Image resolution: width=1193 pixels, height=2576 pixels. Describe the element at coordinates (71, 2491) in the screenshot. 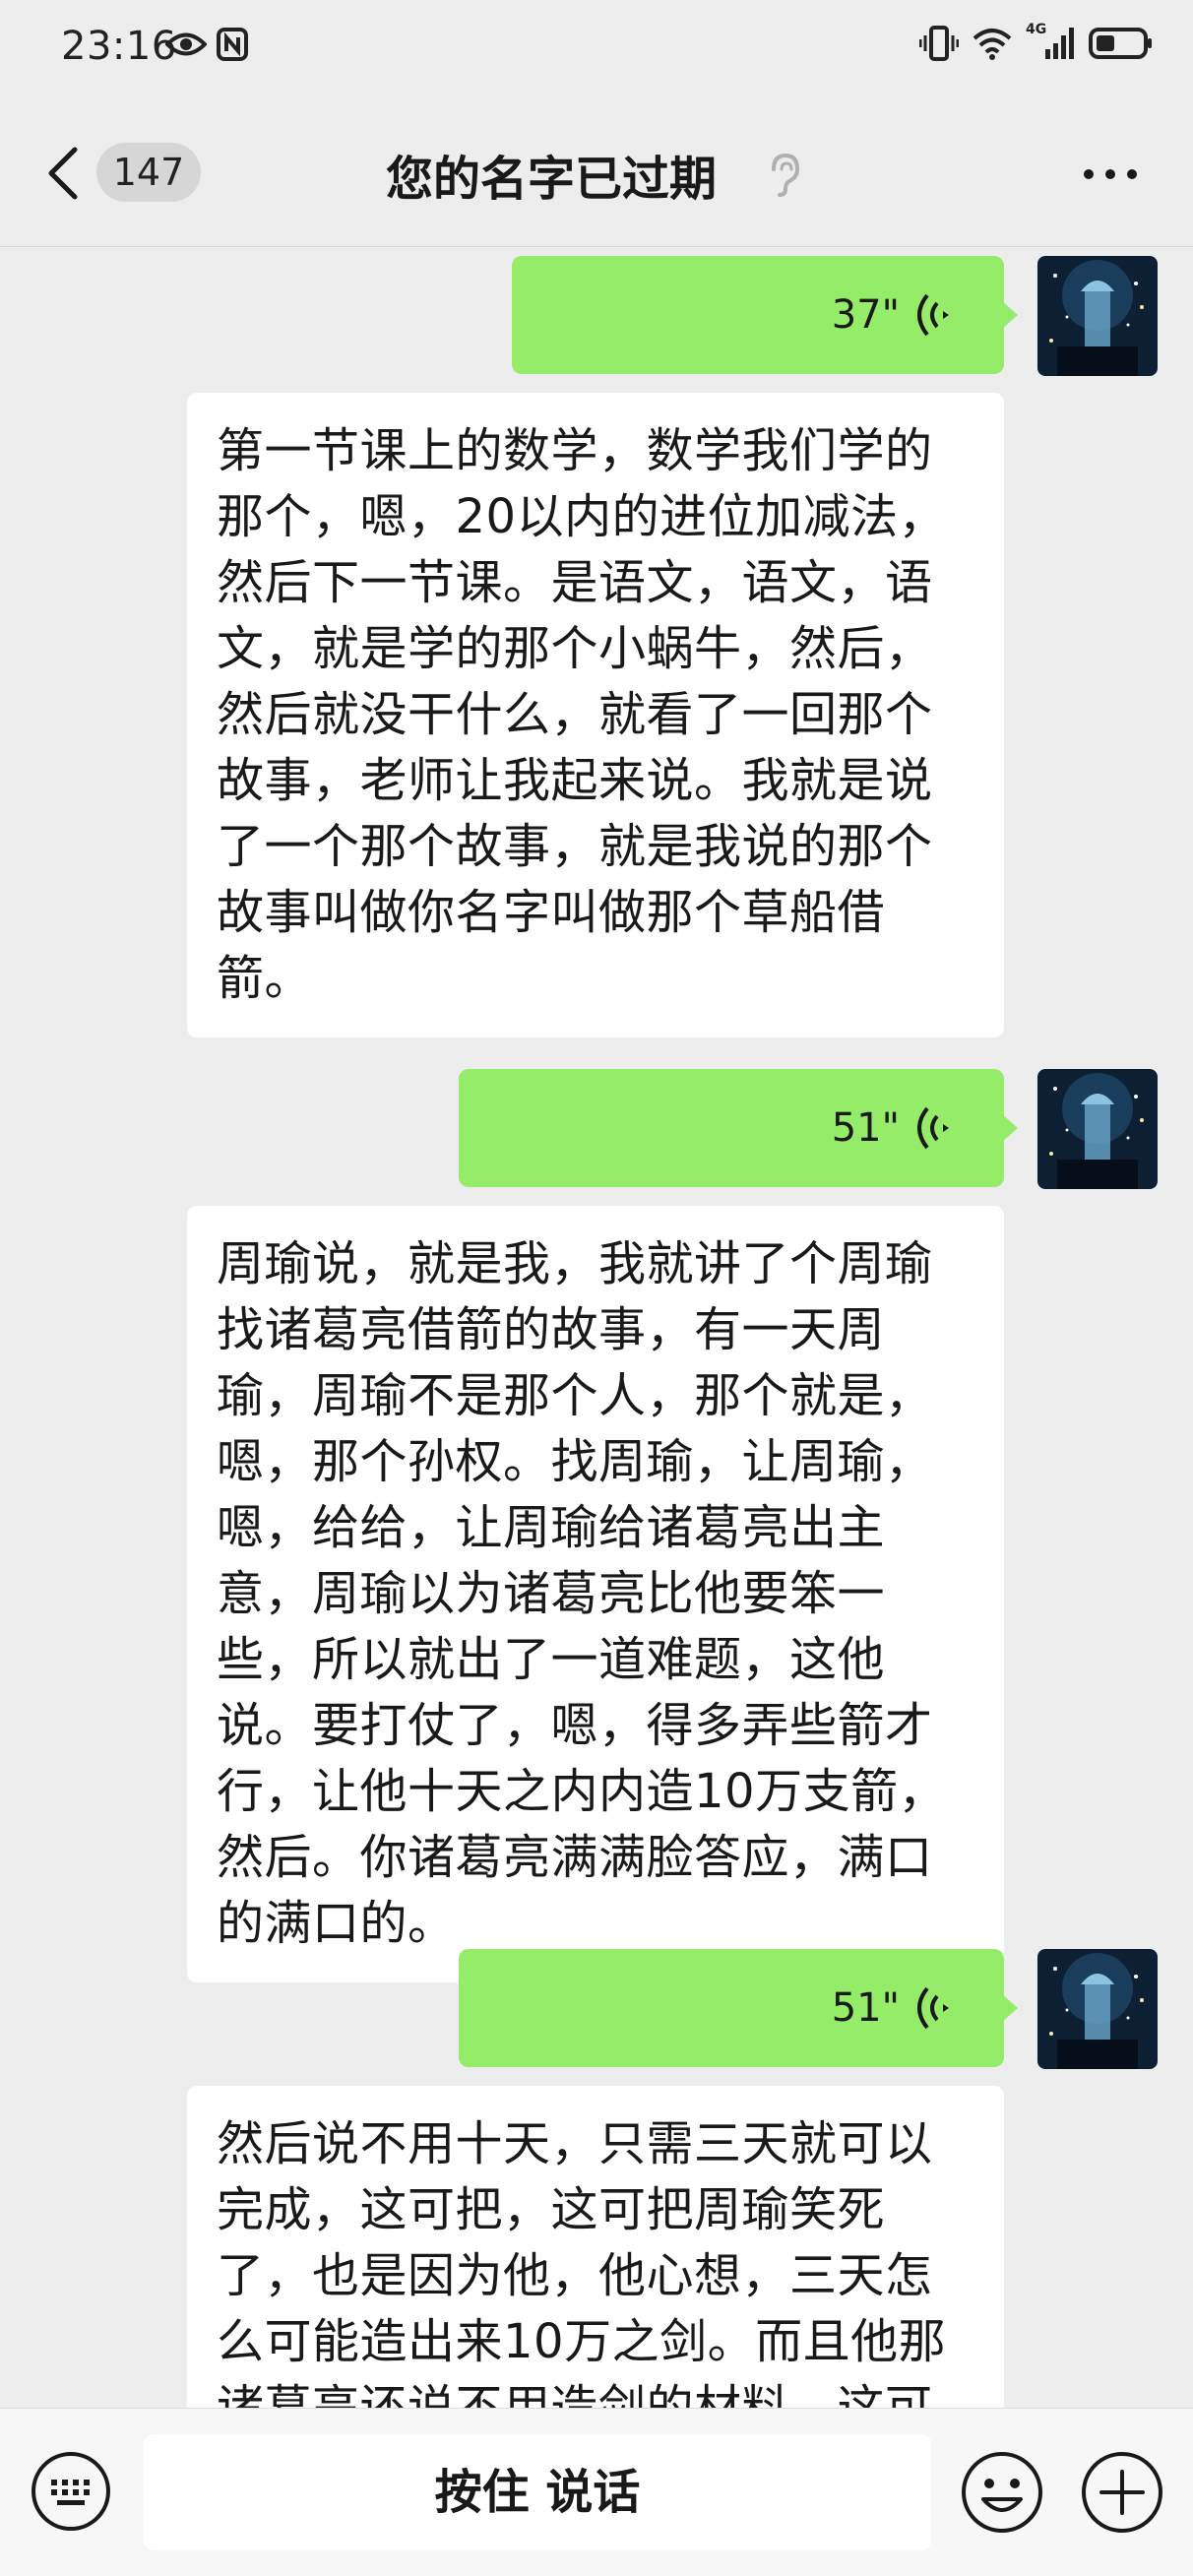

I see `keyboard-icon` at that location.